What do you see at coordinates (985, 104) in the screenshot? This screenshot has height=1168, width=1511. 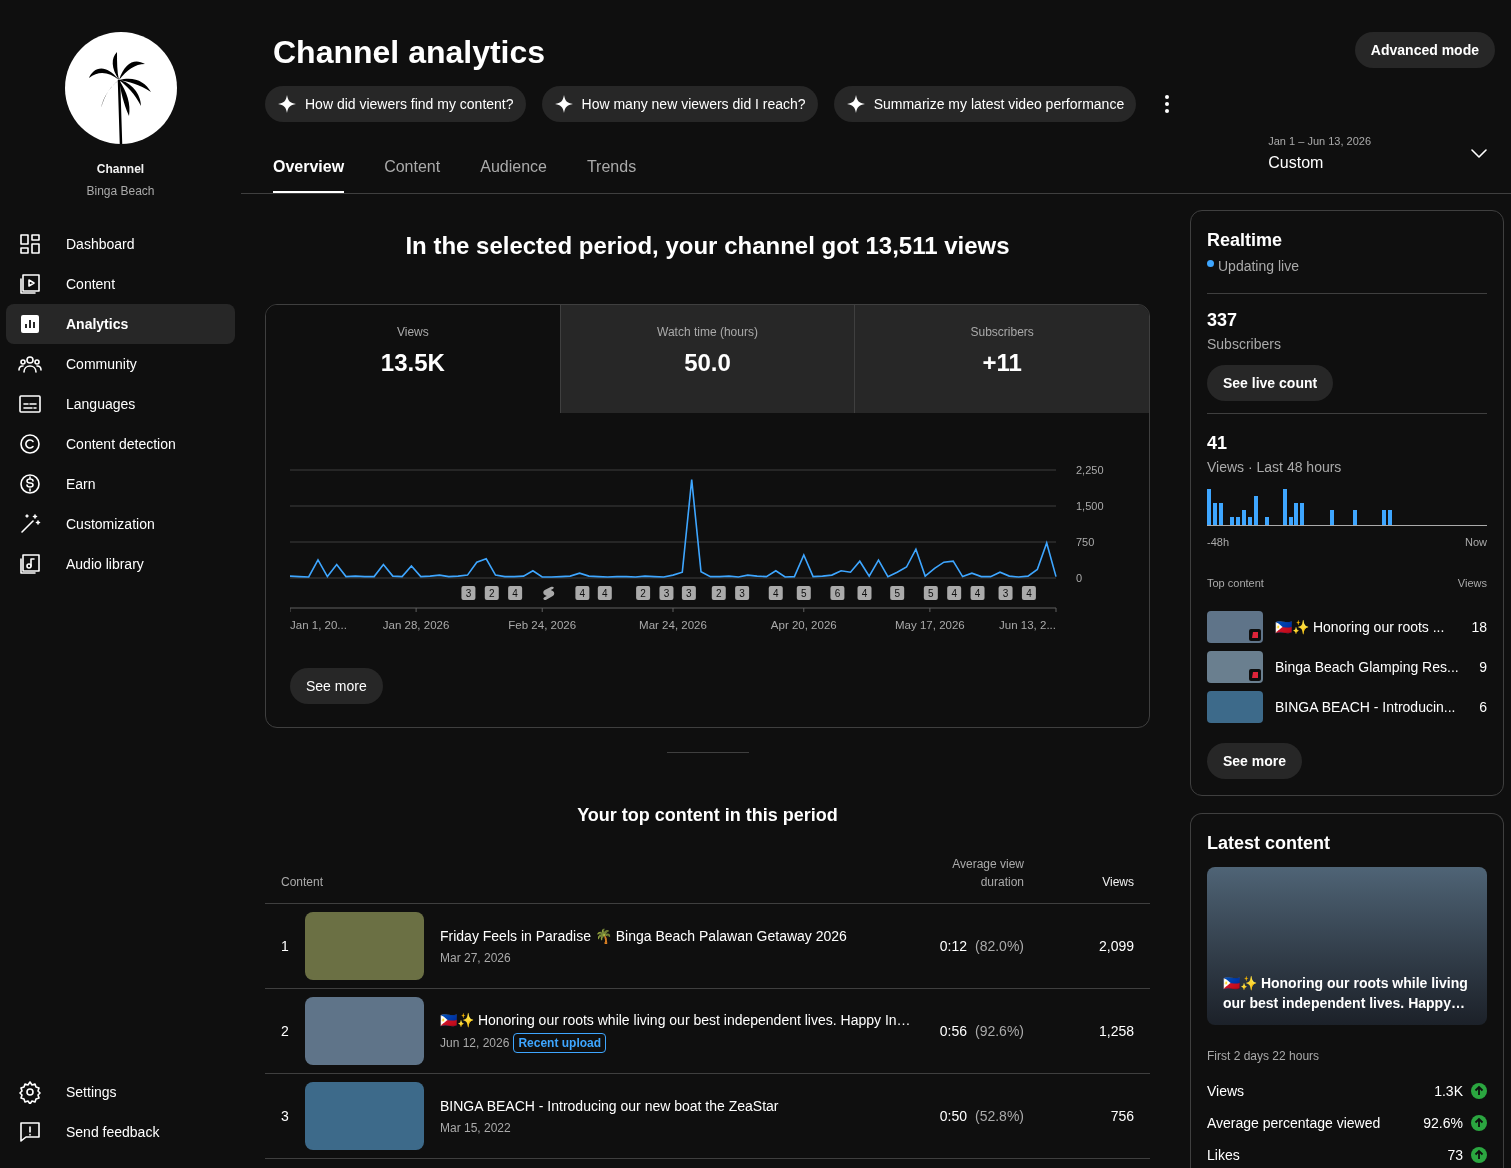 I see `suggestion-chip: Summarize my latest video performance` at bounding box center [985, 104].